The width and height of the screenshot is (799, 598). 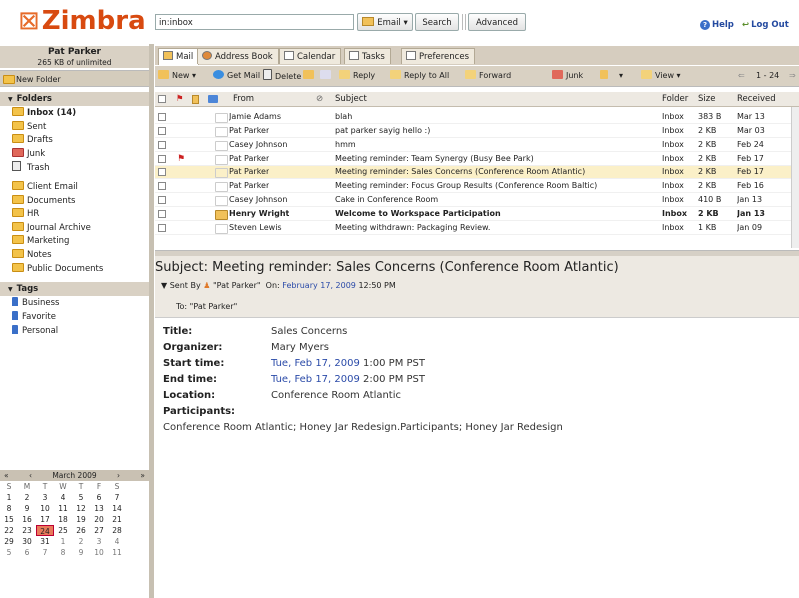 I want to click on calendar-day: 28, so click(x=117, y=530).